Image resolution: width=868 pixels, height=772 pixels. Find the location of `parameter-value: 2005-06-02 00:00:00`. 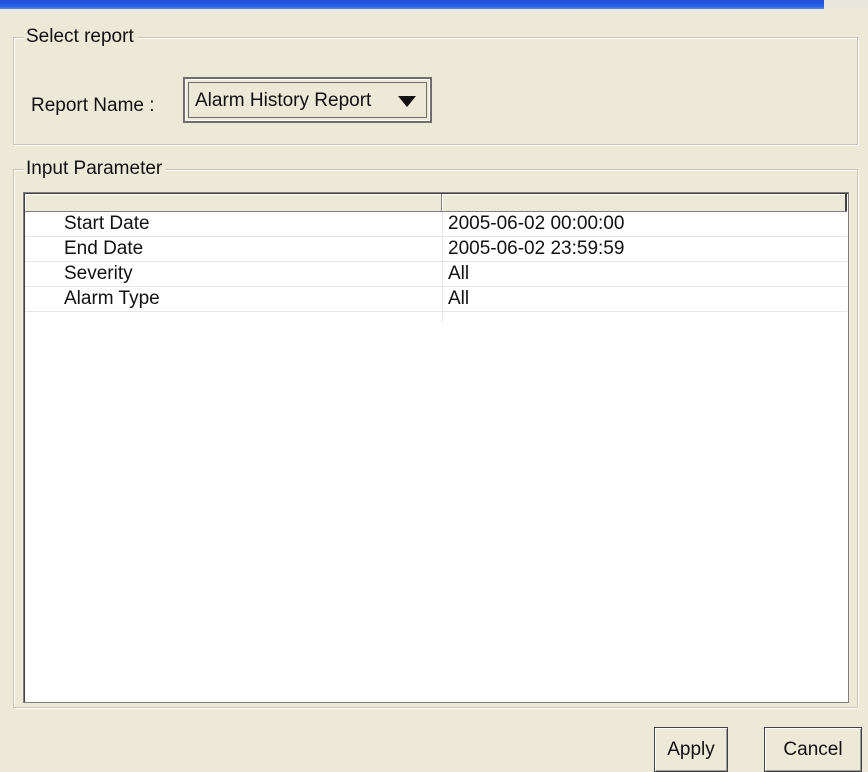

parameter-value: 2005-06-02 00:00:00 is located at coordinates (536, 224).